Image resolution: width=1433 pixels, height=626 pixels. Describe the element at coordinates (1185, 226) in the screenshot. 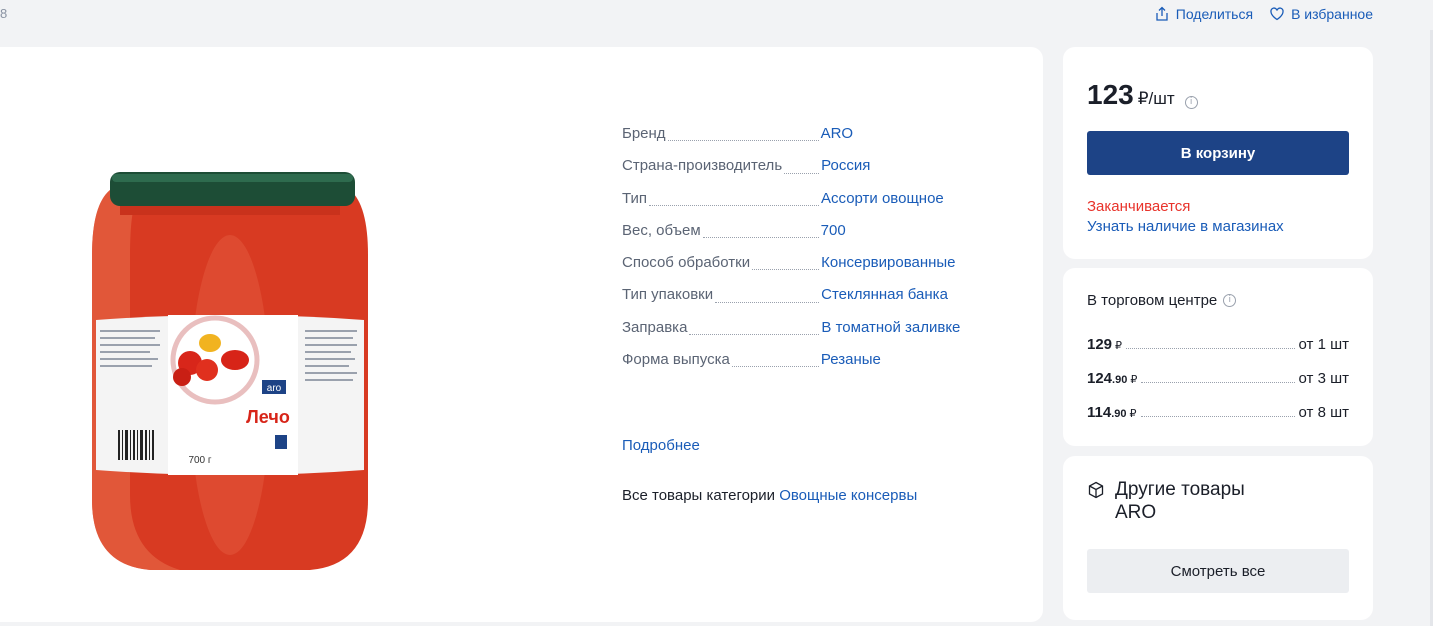

I see `check-stores-link: Узнать наличие в магазинах` at that location.